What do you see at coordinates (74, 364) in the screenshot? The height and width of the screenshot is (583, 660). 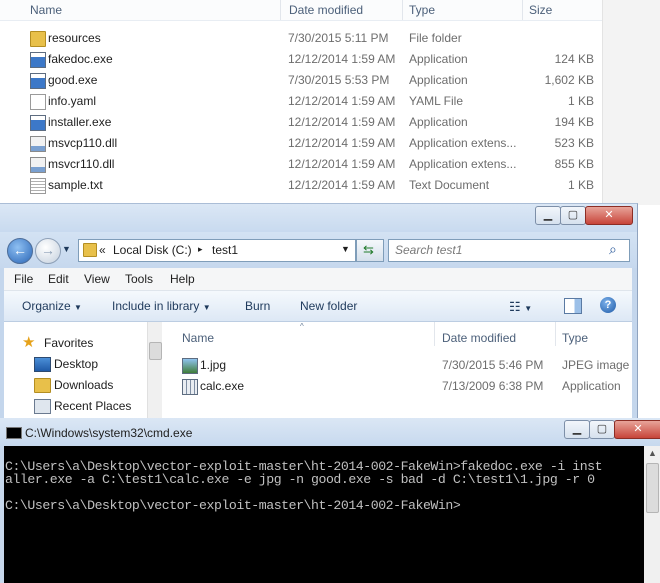 I see `nav-item-desktop: Desktop` at bounding box center [74, 364].